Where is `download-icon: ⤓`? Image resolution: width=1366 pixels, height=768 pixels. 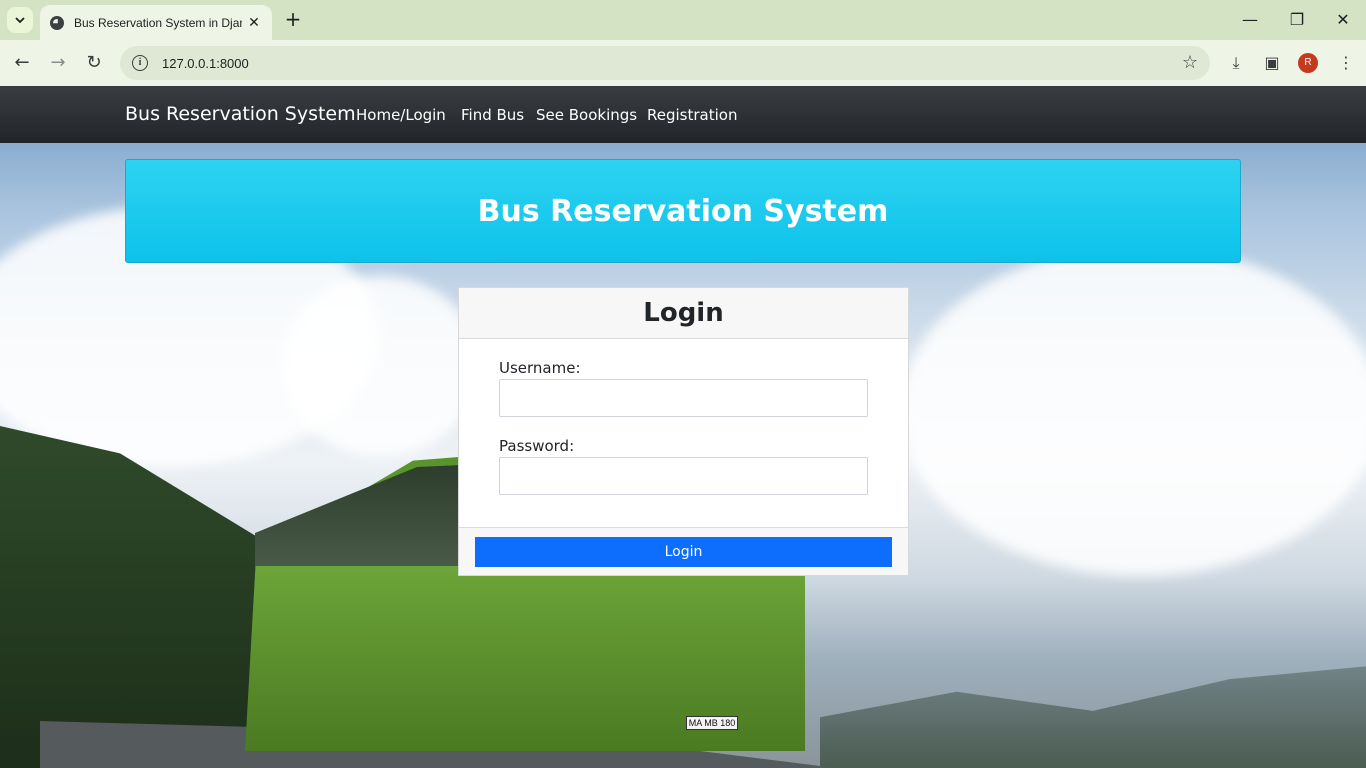 download-icon: ⤓ is located at coordinates (1236, 63).